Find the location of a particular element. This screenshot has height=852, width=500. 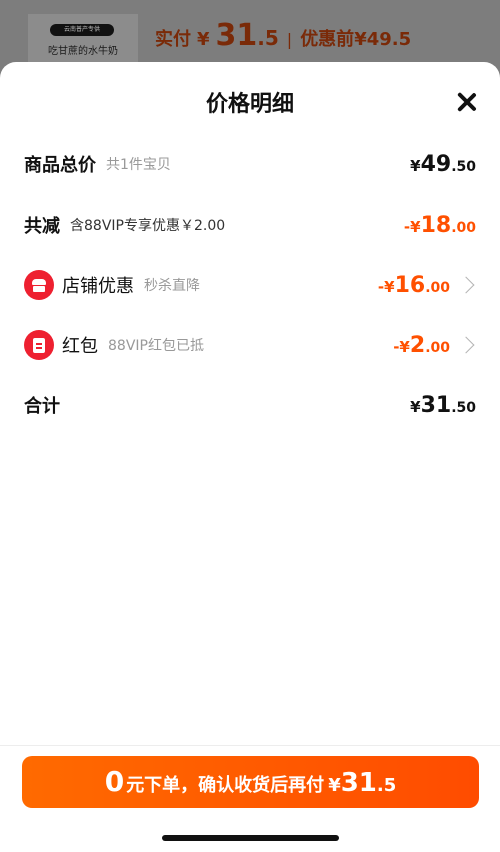

amount-int: 49 is located at coordinates (436, 164).